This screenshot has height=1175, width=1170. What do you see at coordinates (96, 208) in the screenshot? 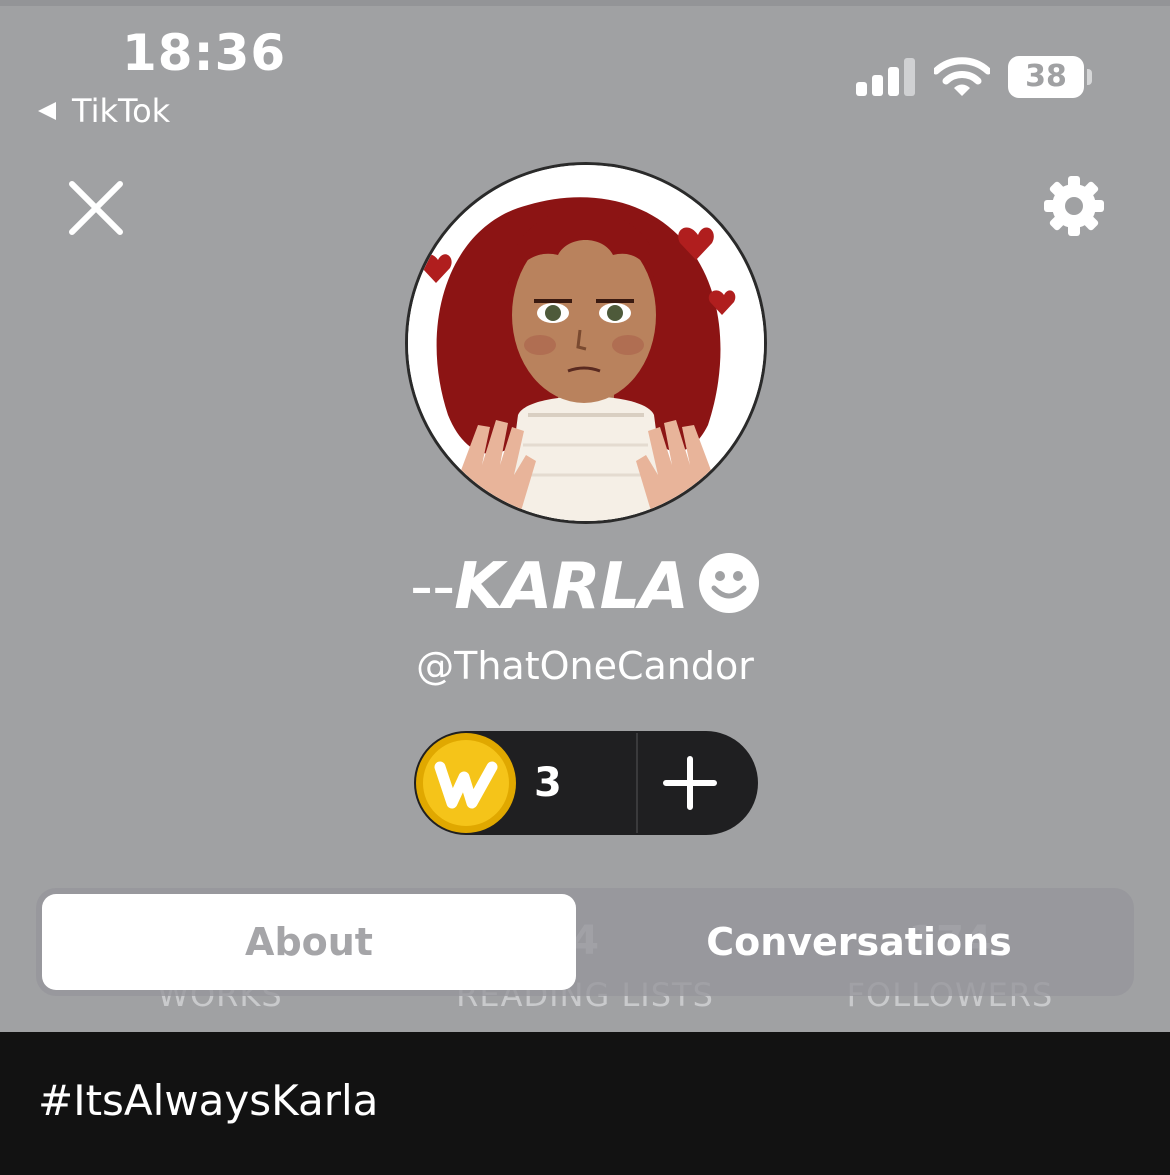
I see `close-icon` at bounding box center [96, 208].